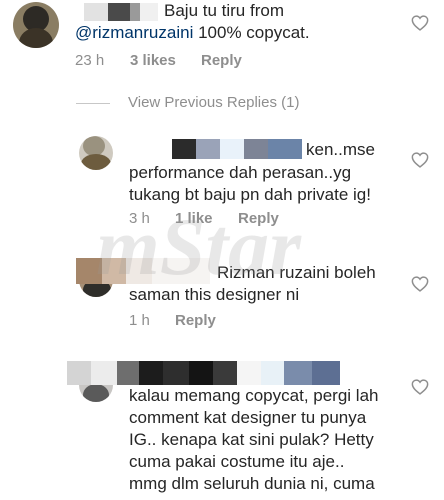  What do you see at coordinates (251, 32) in the screenshot?
I see `comment-text-rest: 100% copycat.` at bounding box center [251, 32].